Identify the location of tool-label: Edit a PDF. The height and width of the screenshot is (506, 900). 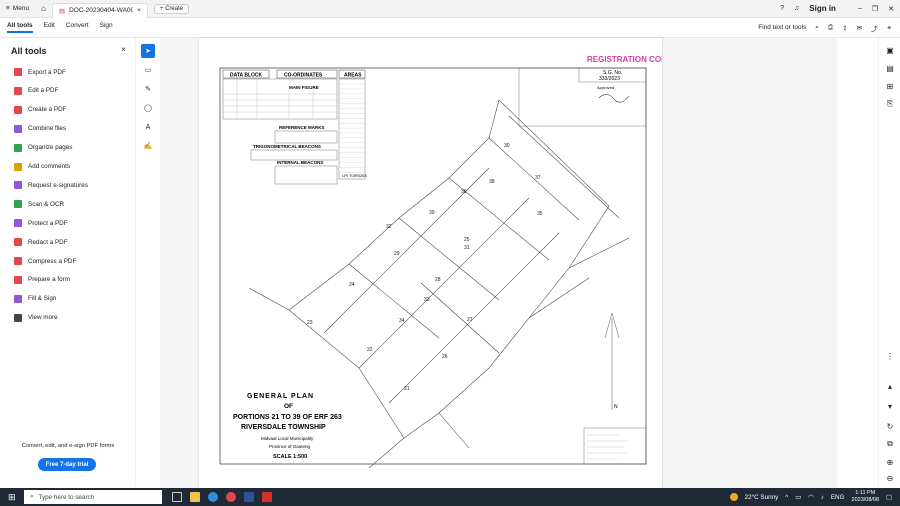
(43, 91).